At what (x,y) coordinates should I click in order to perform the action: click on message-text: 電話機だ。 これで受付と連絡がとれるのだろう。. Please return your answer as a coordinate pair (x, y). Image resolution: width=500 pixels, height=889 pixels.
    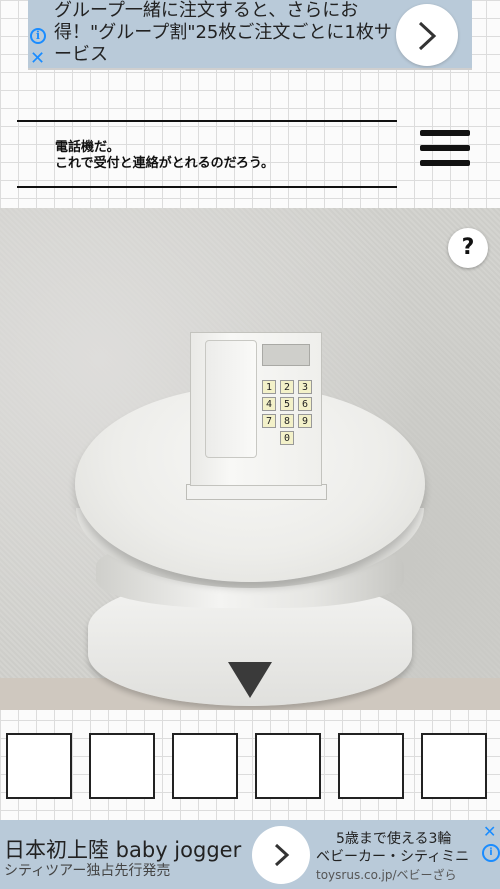
    Looking at the image, I should click on (164, 156).